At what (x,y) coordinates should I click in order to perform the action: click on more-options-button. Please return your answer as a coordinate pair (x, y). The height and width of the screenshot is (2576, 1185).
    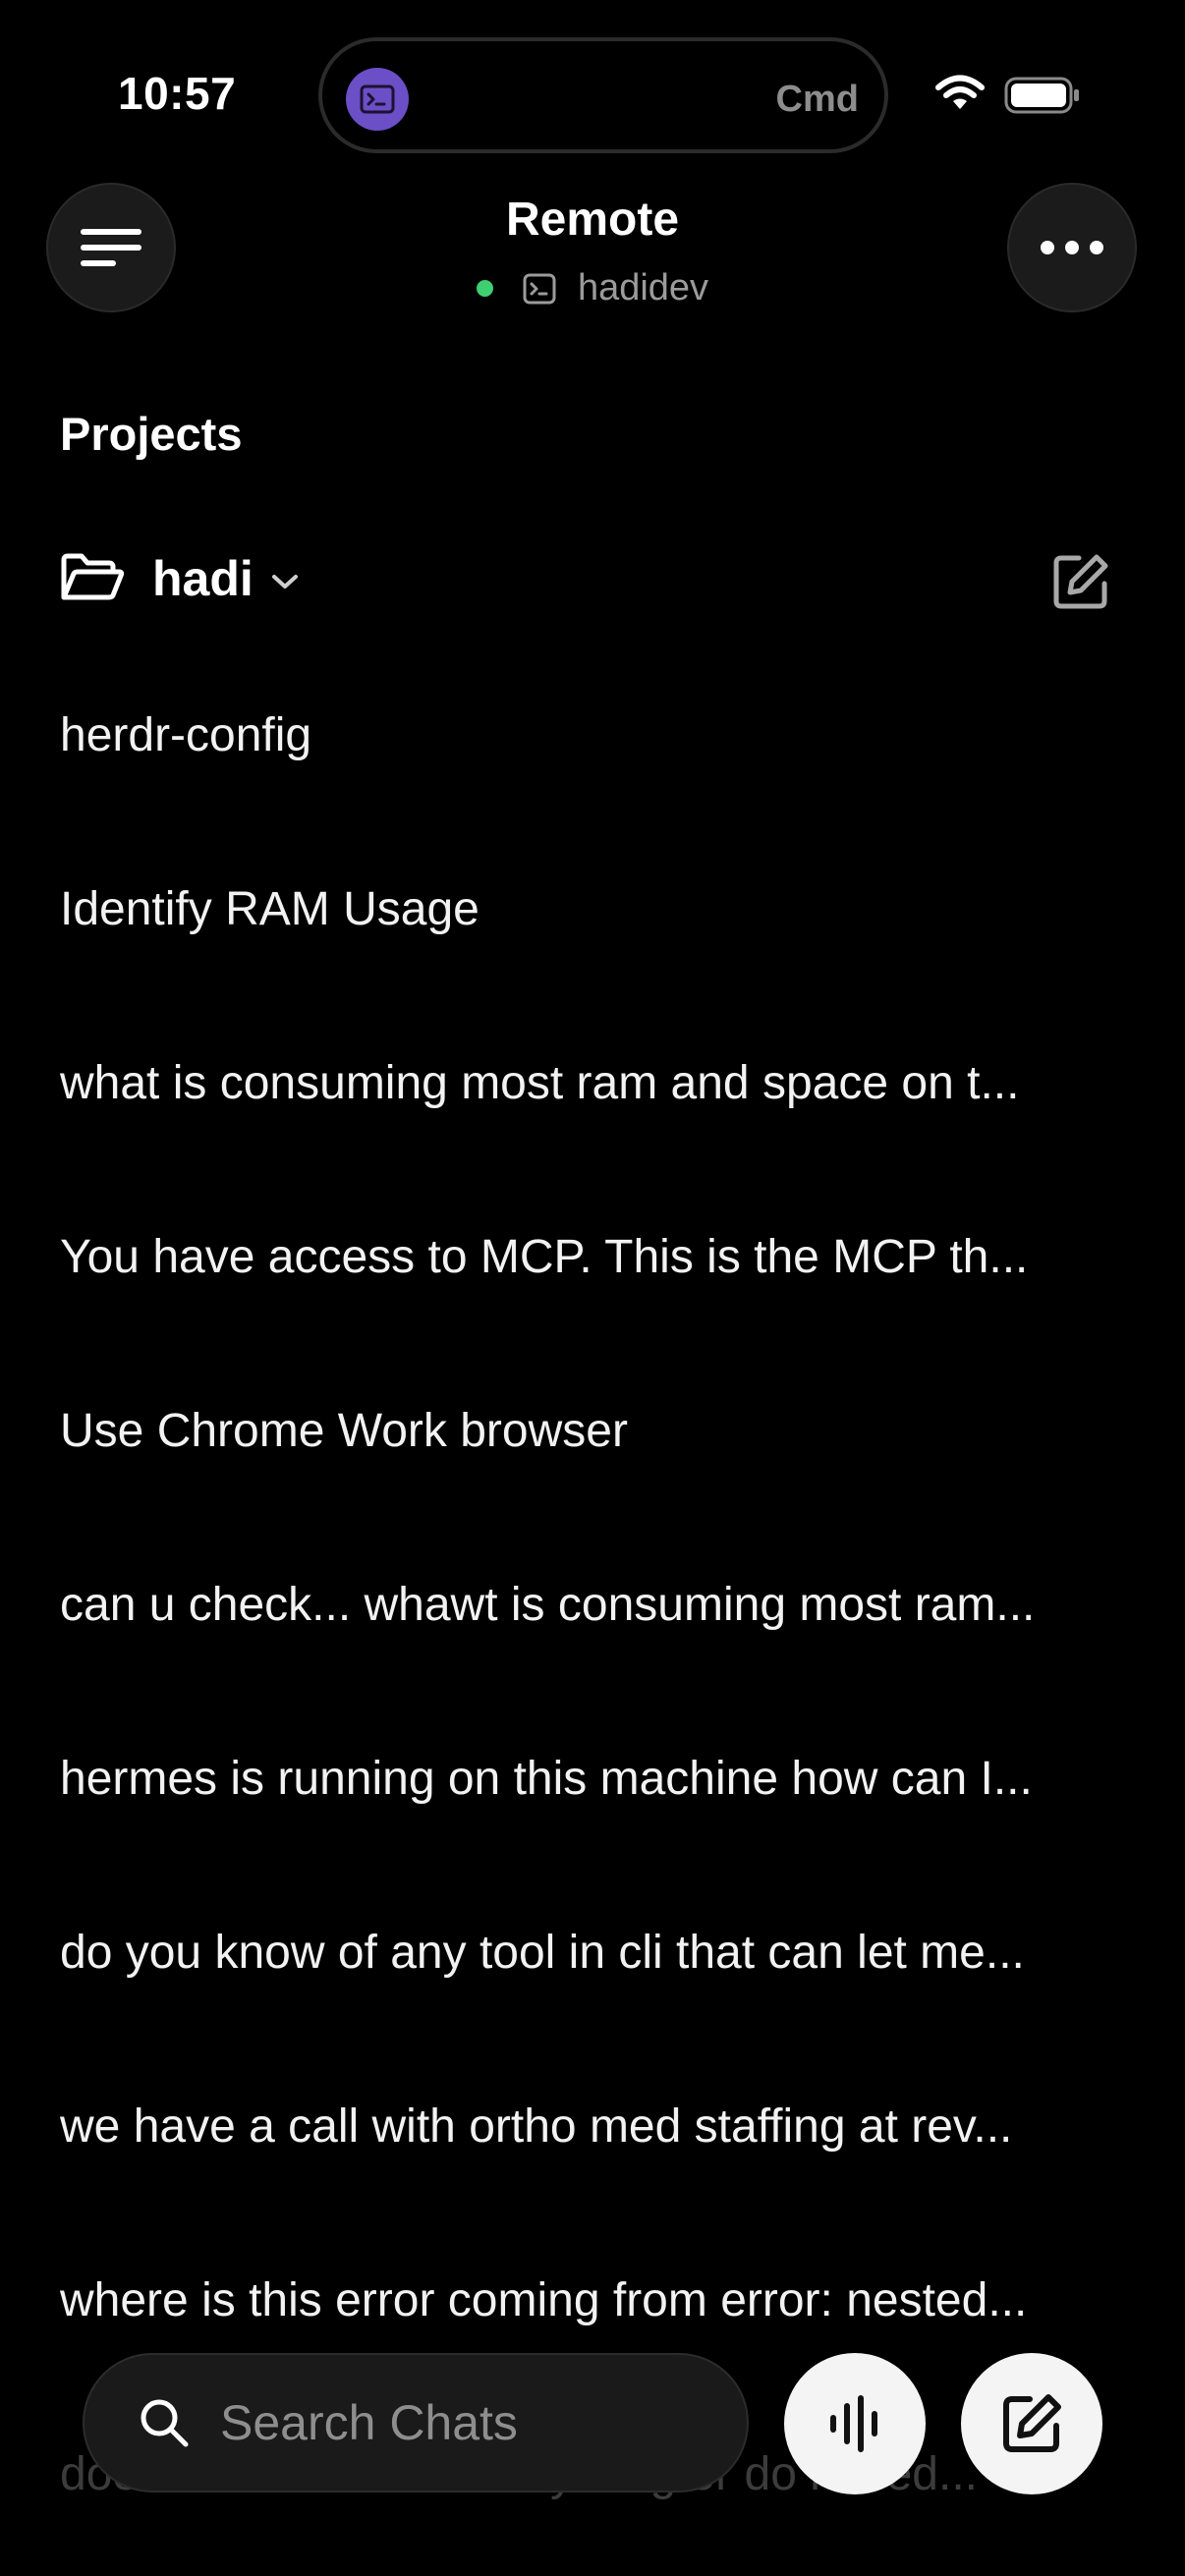
    Looking at the image, I should click on (1072, 247).